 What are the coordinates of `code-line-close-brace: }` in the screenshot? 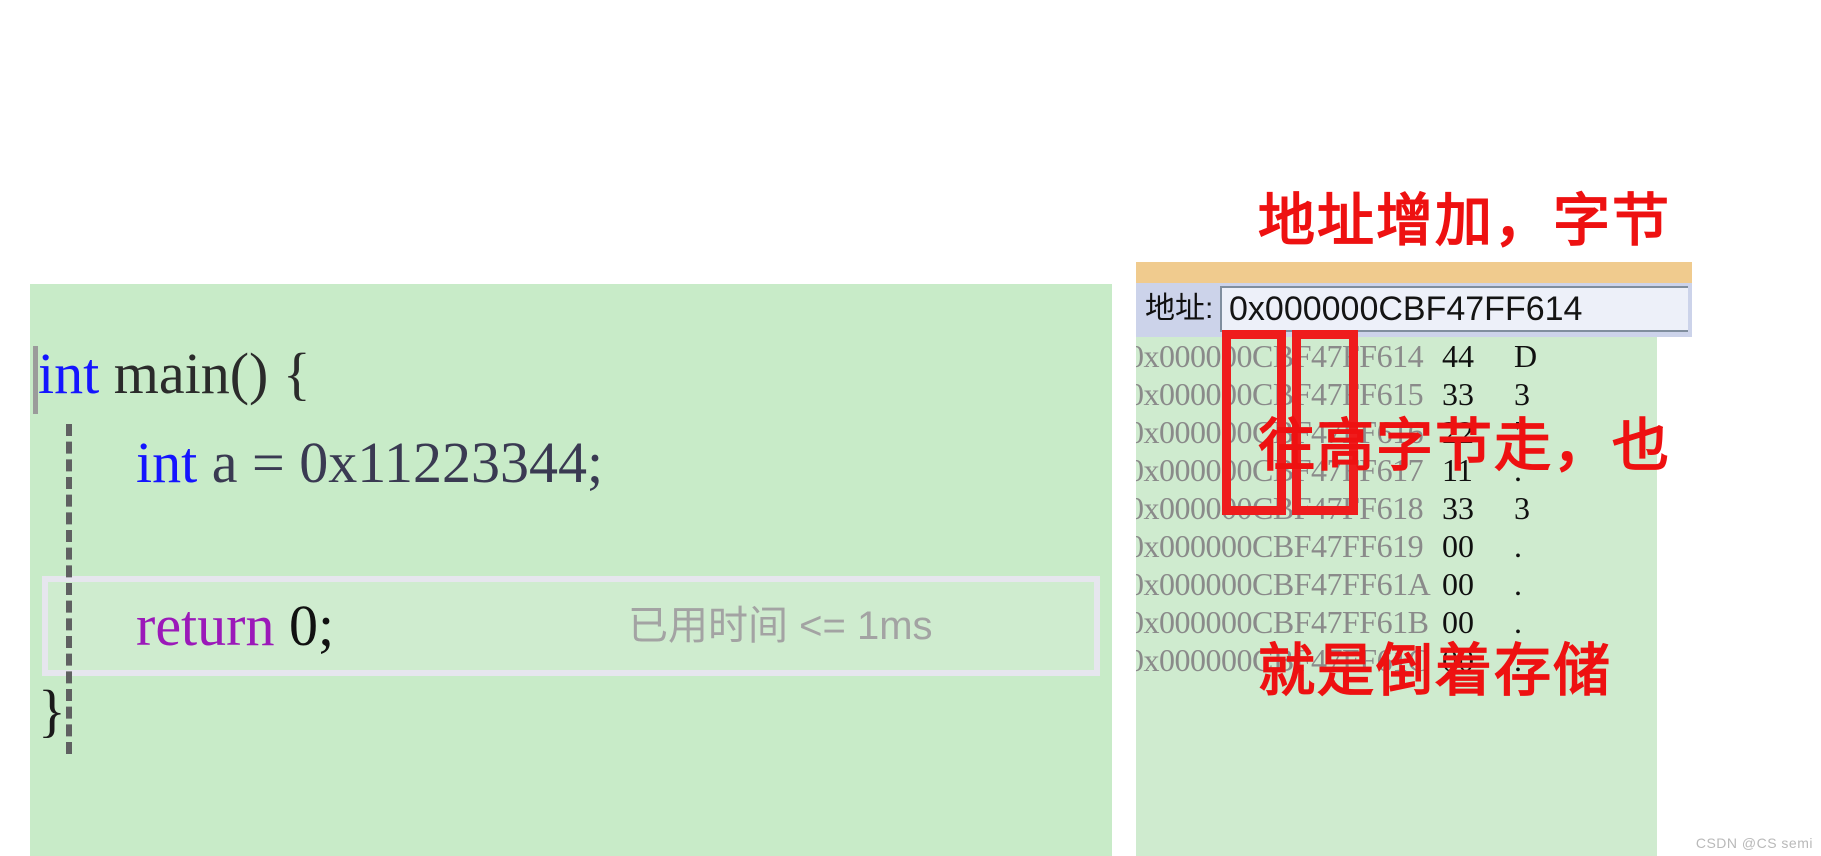 It's located at (52, 711).